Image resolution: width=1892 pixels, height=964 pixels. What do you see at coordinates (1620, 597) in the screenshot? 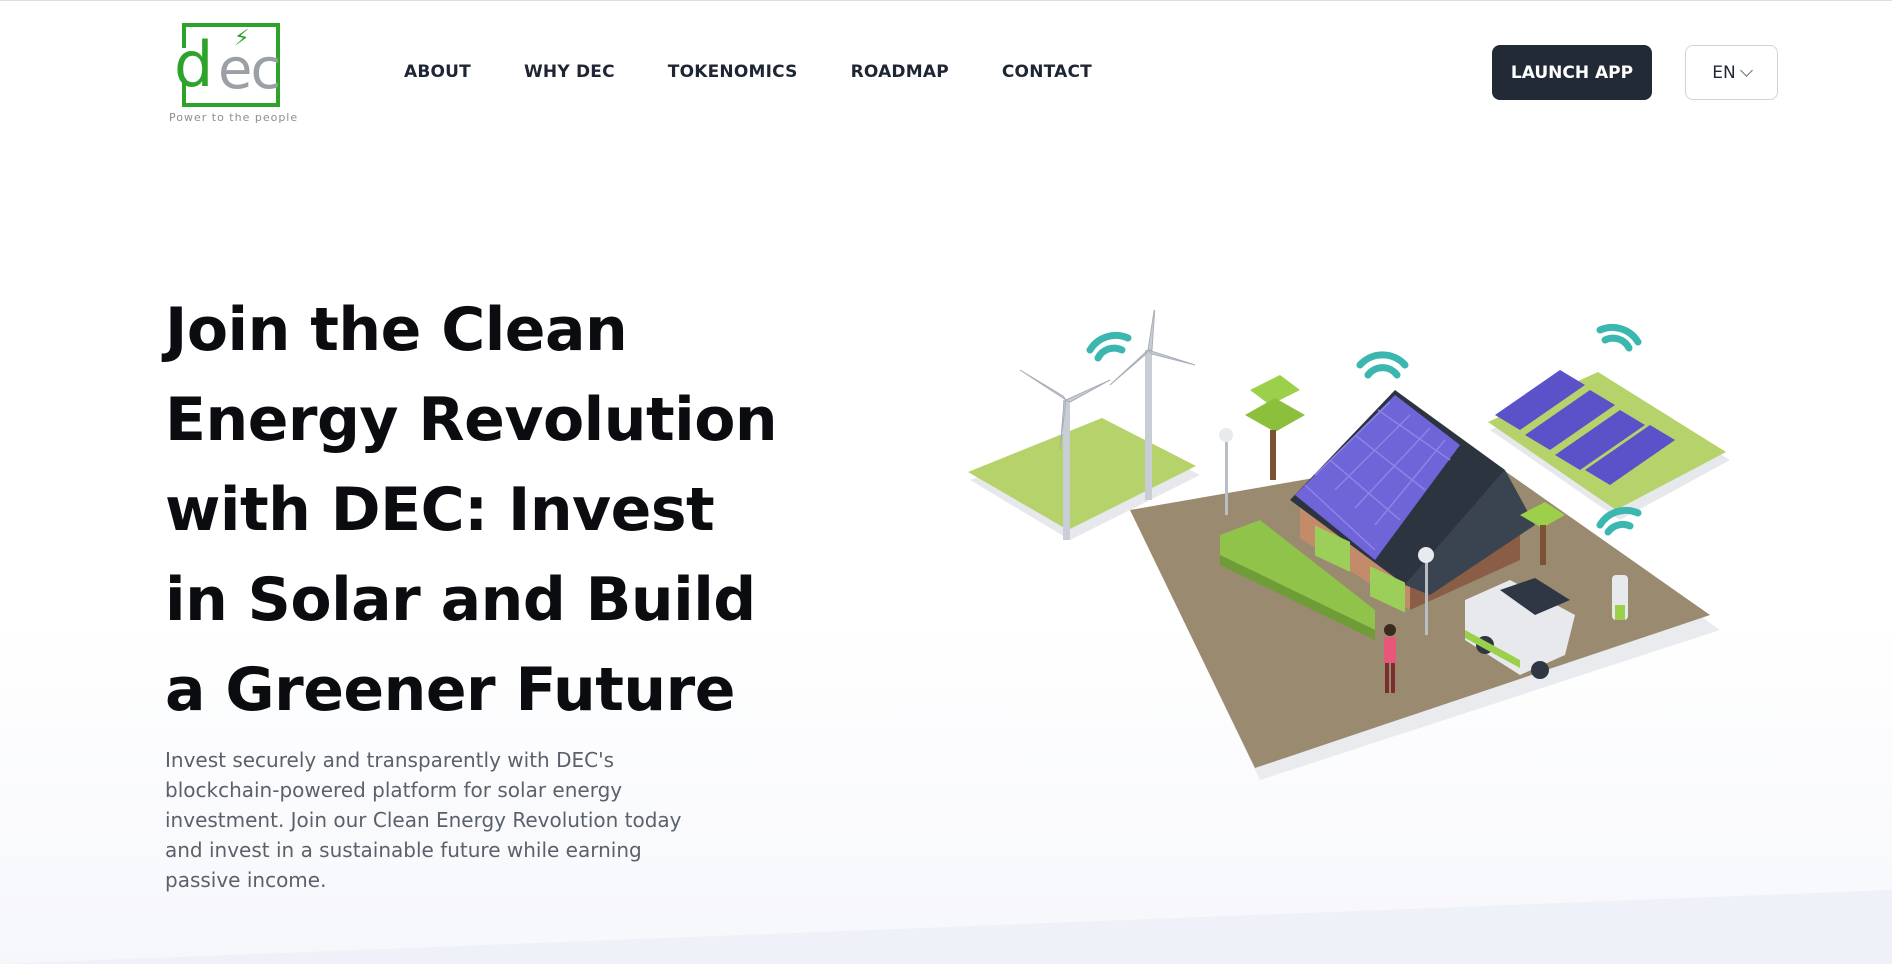
I see `charging-station` at bounding box center [1620, 597].